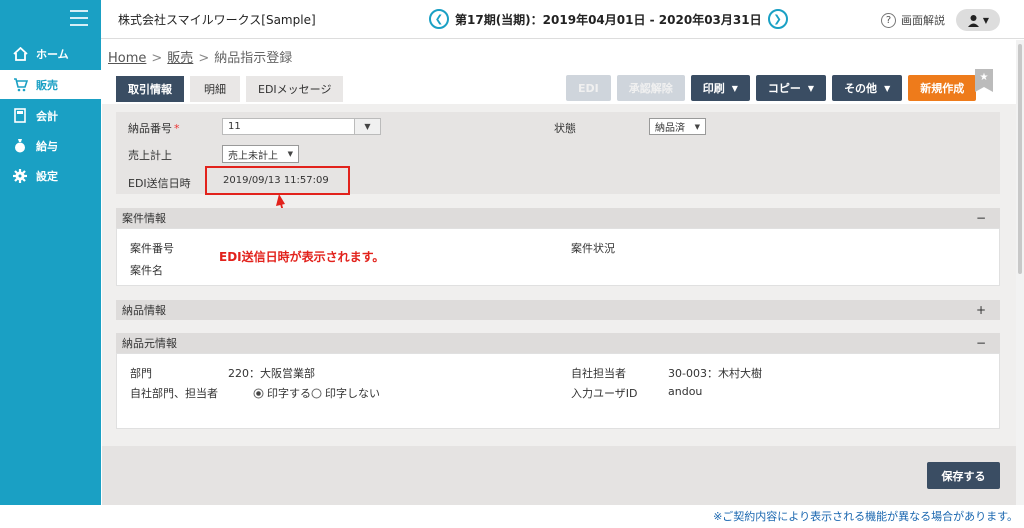  I want to click on radio-print-yes: 印字する, so click(282, 393).